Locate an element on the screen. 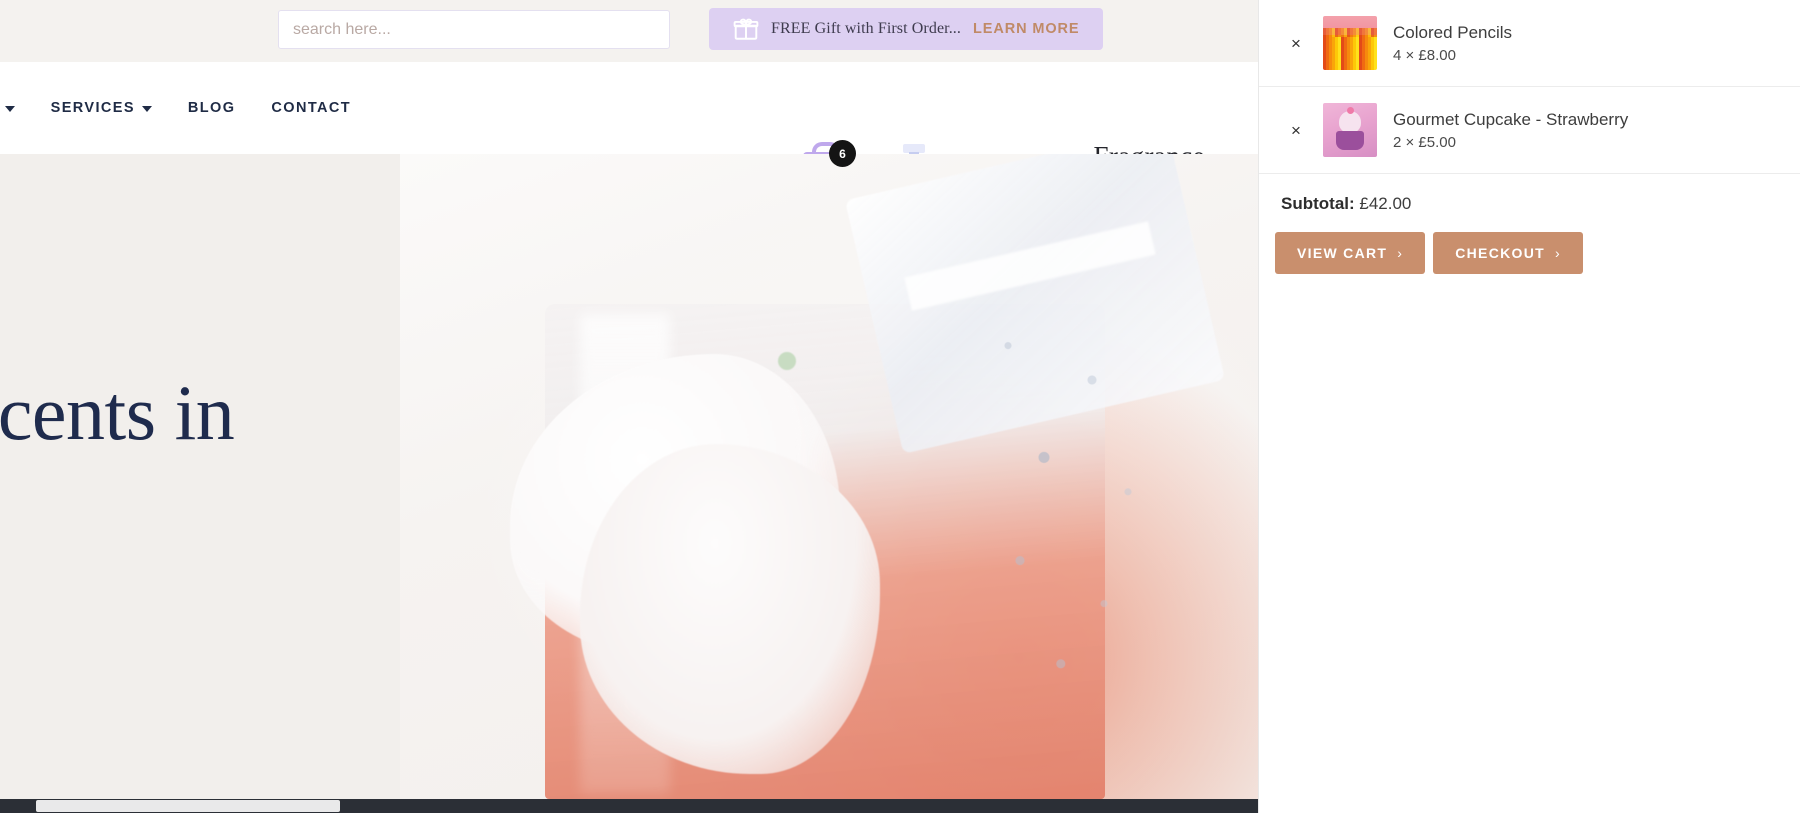 This screenshot has height=813, width=1800. cart-actions: VIEW CART › CHECKOUT › is located at coordinates (1529, 244).